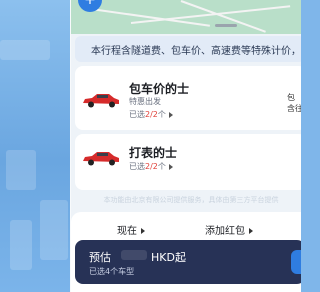 The height and width of the screenshot is (292, 320). Describe the element at coordinates (112, 271) in the screenshot. I see `selected-car-types: 已选4个车型` at that location.